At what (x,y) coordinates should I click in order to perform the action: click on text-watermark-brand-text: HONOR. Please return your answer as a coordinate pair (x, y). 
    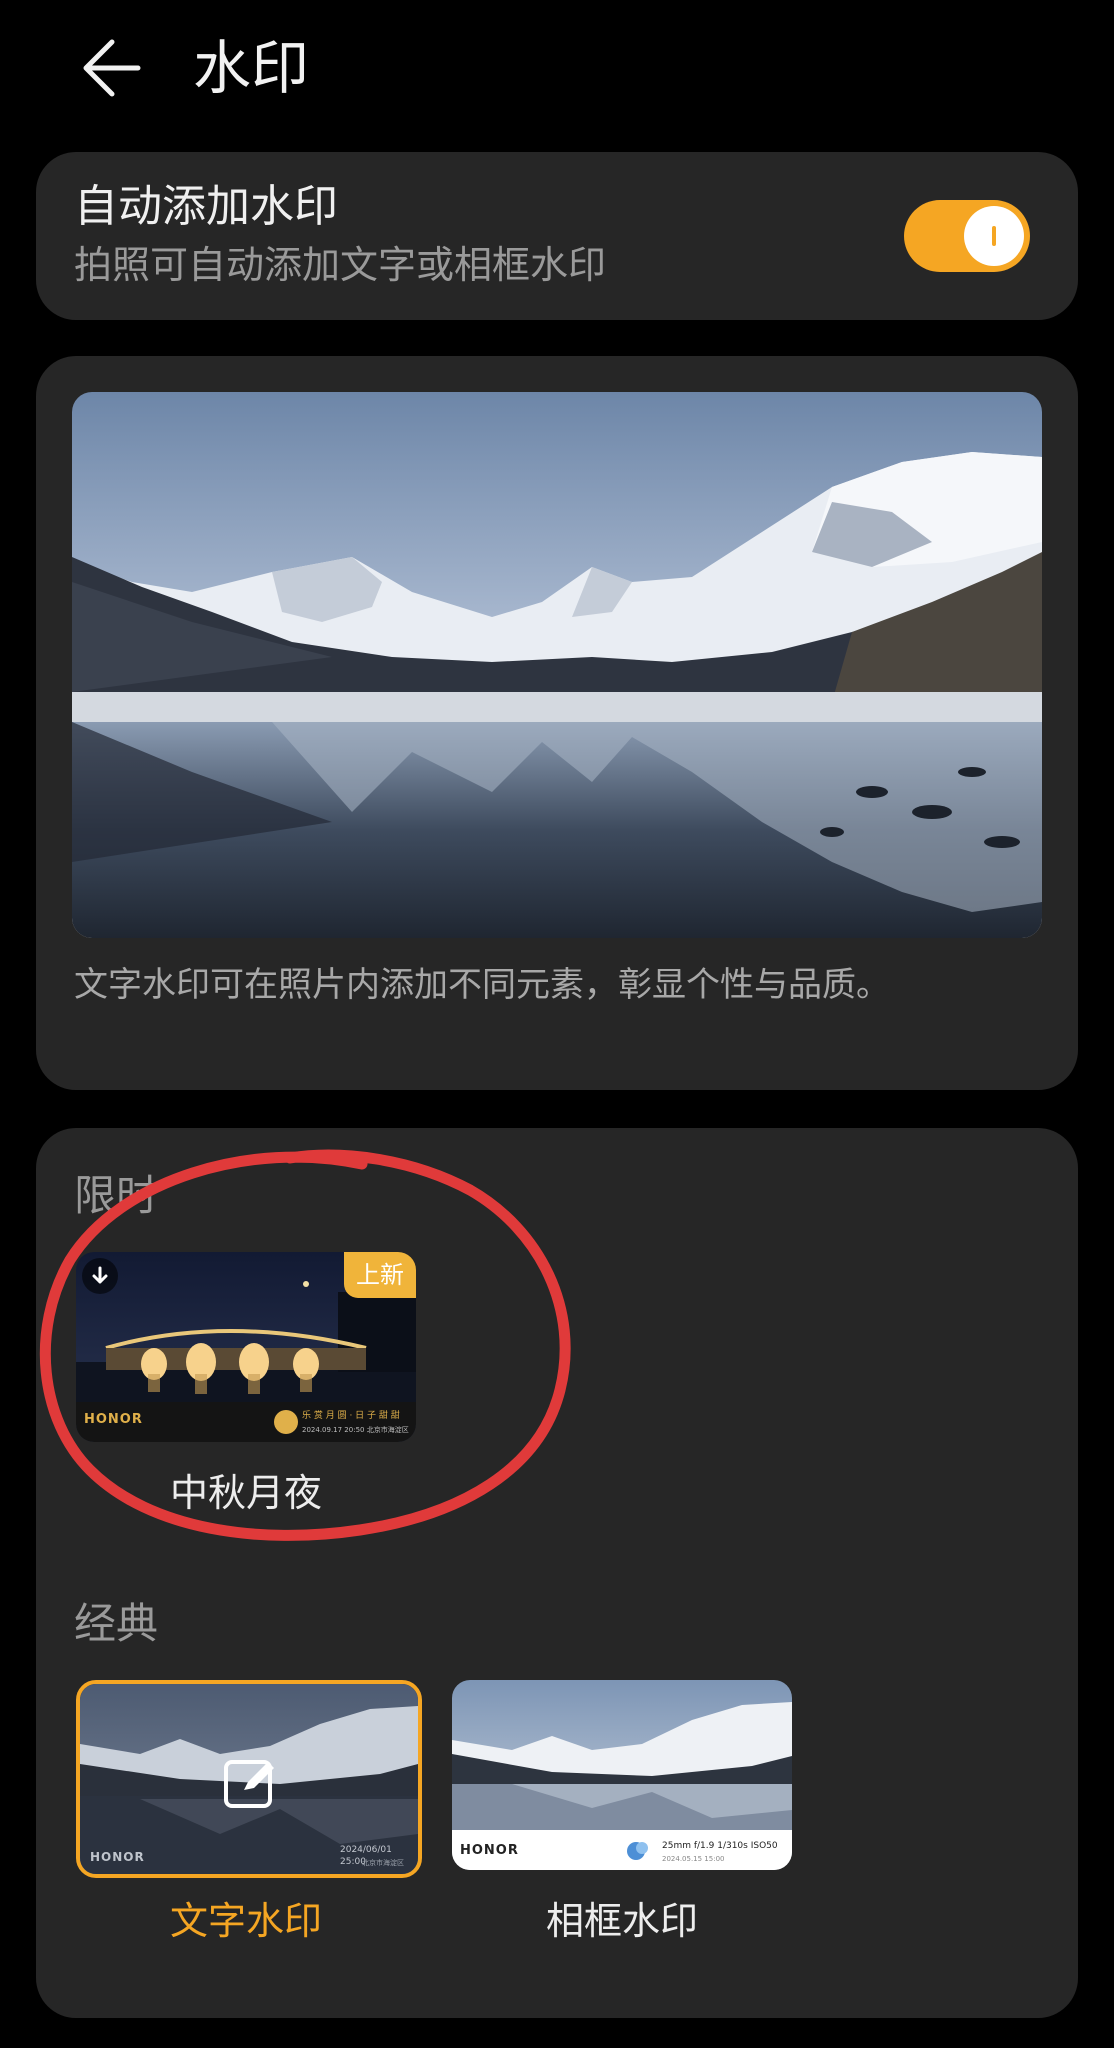
    Looking at the image, I should click on (117, 1857).